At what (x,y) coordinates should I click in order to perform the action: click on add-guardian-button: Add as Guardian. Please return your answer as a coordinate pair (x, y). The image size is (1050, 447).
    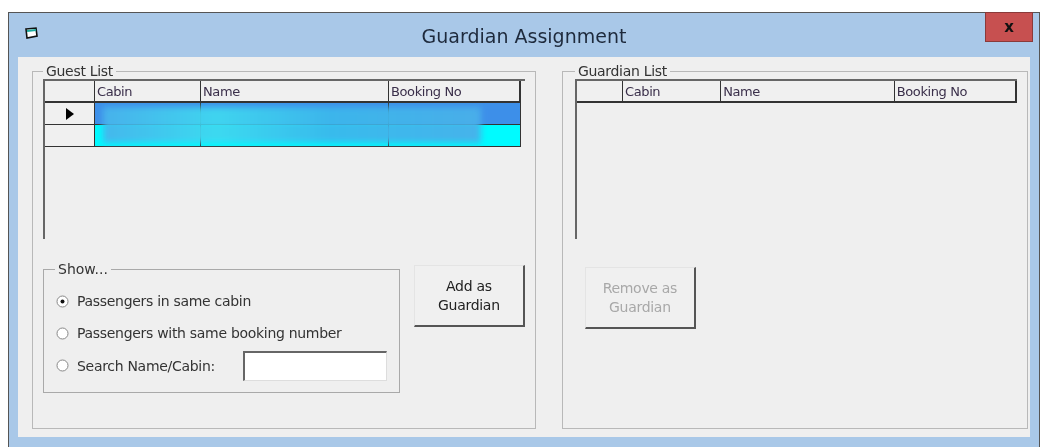
    Looking at the image, I should click on (469, 296).